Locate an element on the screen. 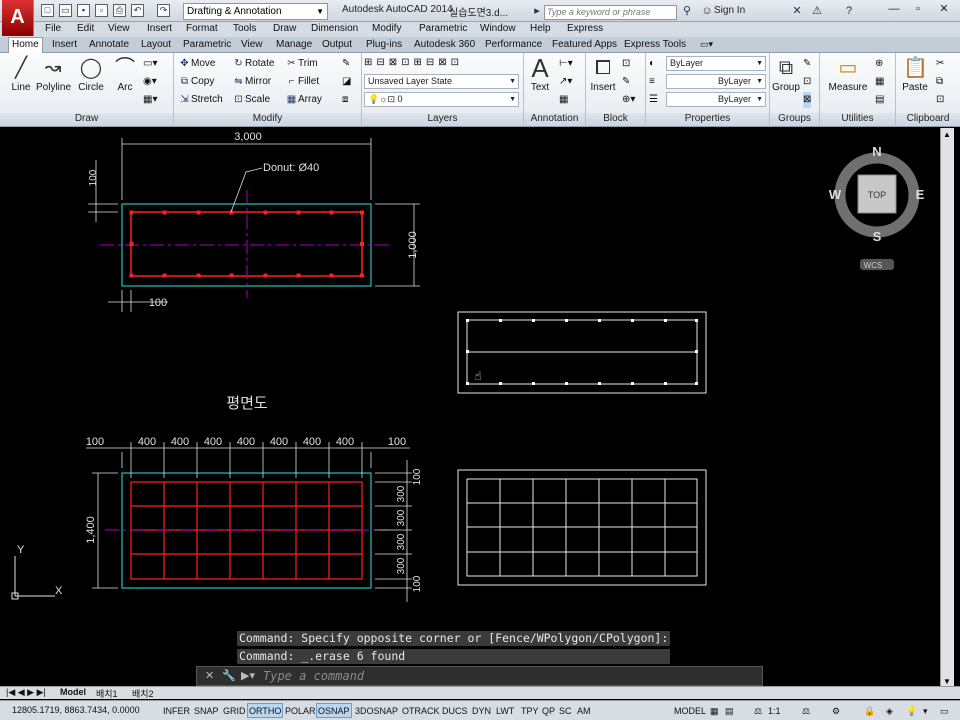  properties-panel-title: Properties is located at coordinates (707, 119).